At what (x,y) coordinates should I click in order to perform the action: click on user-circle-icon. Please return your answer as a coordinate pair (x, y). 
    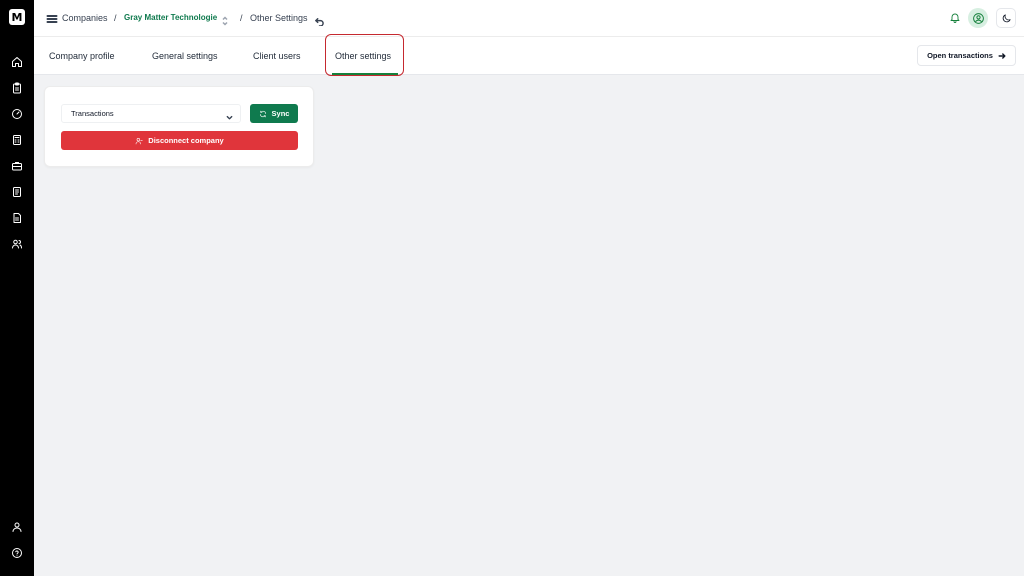
    Looking at the image, I should click on (978, 18).